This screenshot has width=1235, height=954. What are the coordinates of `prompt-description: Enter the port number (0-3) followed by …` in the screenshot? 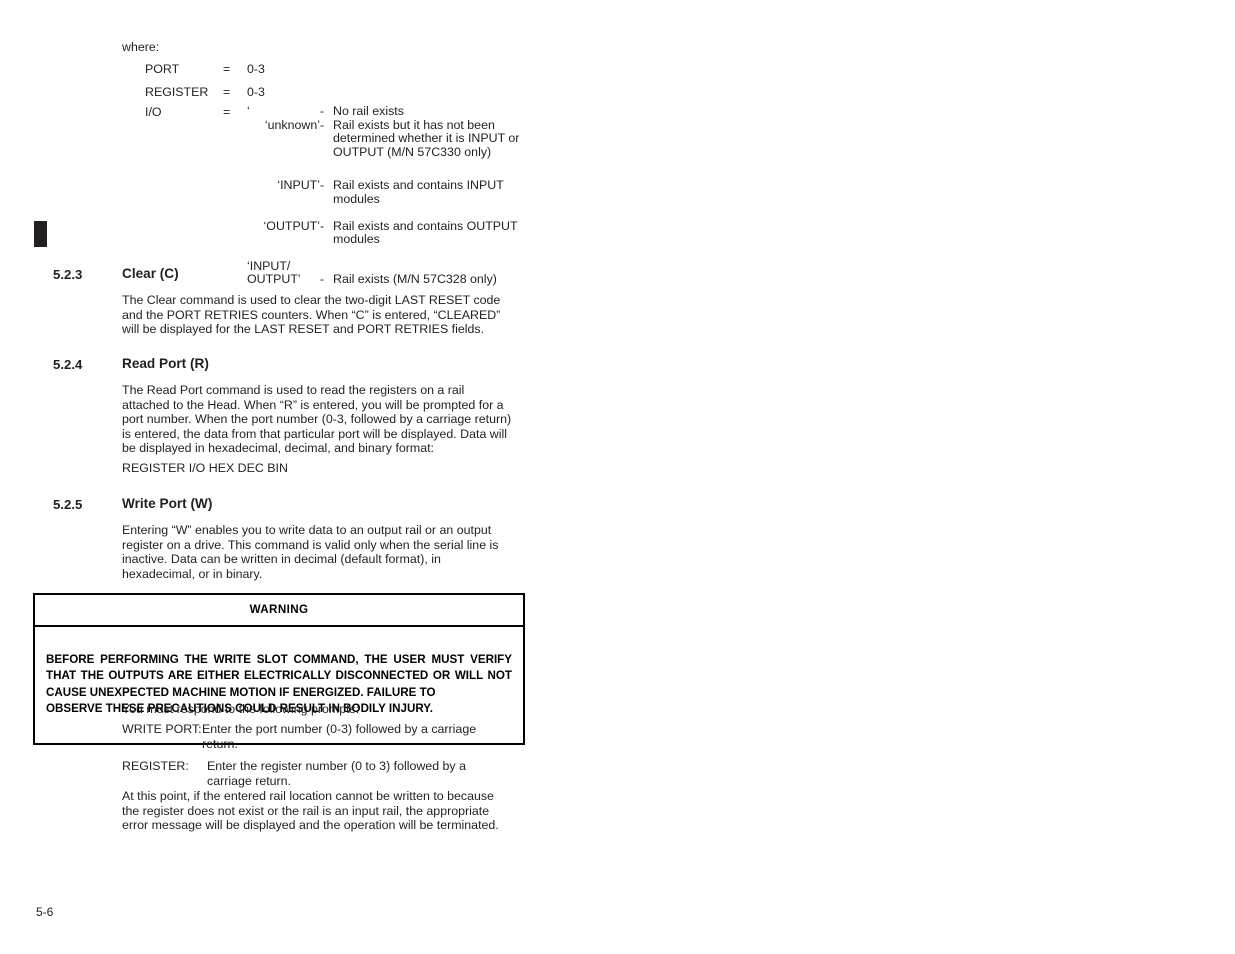 It's located at (339, 736).